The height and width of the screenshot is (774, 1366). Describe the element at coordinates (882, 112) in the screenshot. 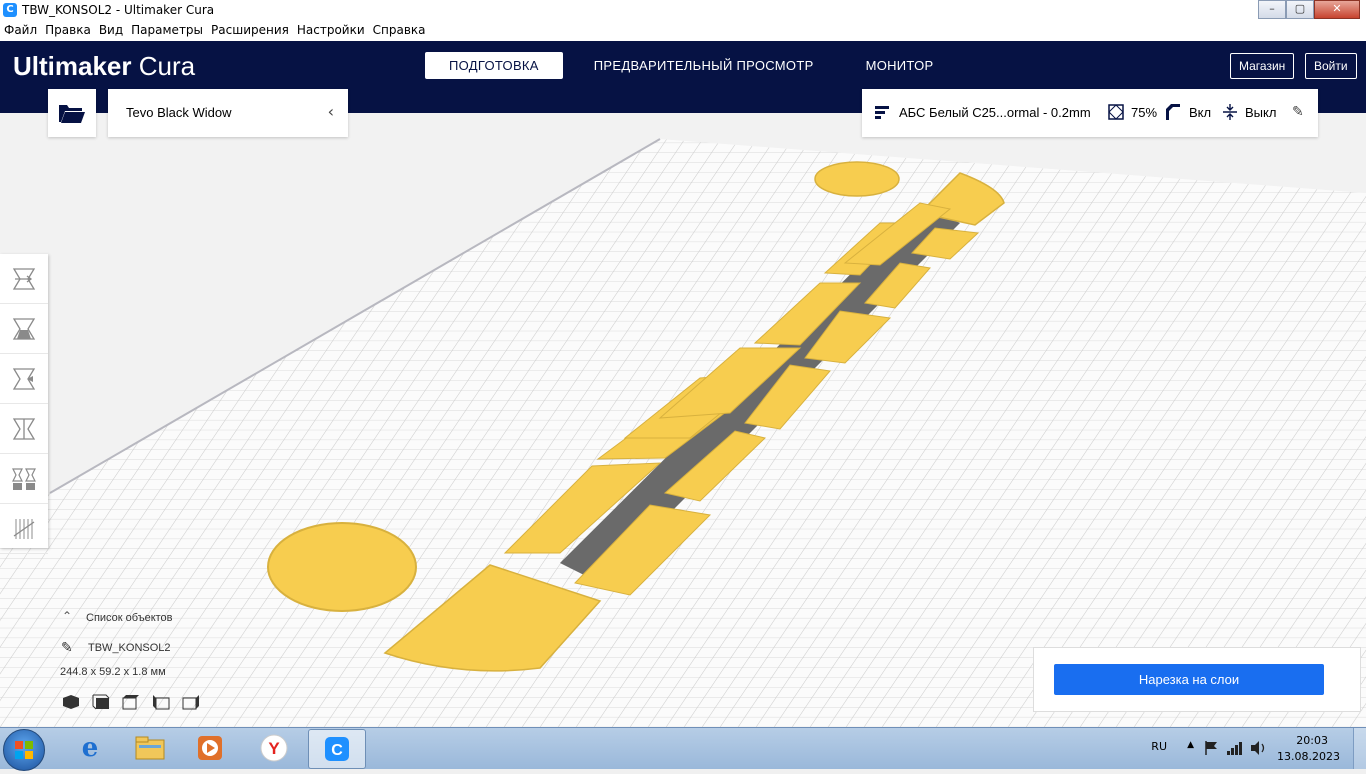

I see `profile-layers-icon` at that location.